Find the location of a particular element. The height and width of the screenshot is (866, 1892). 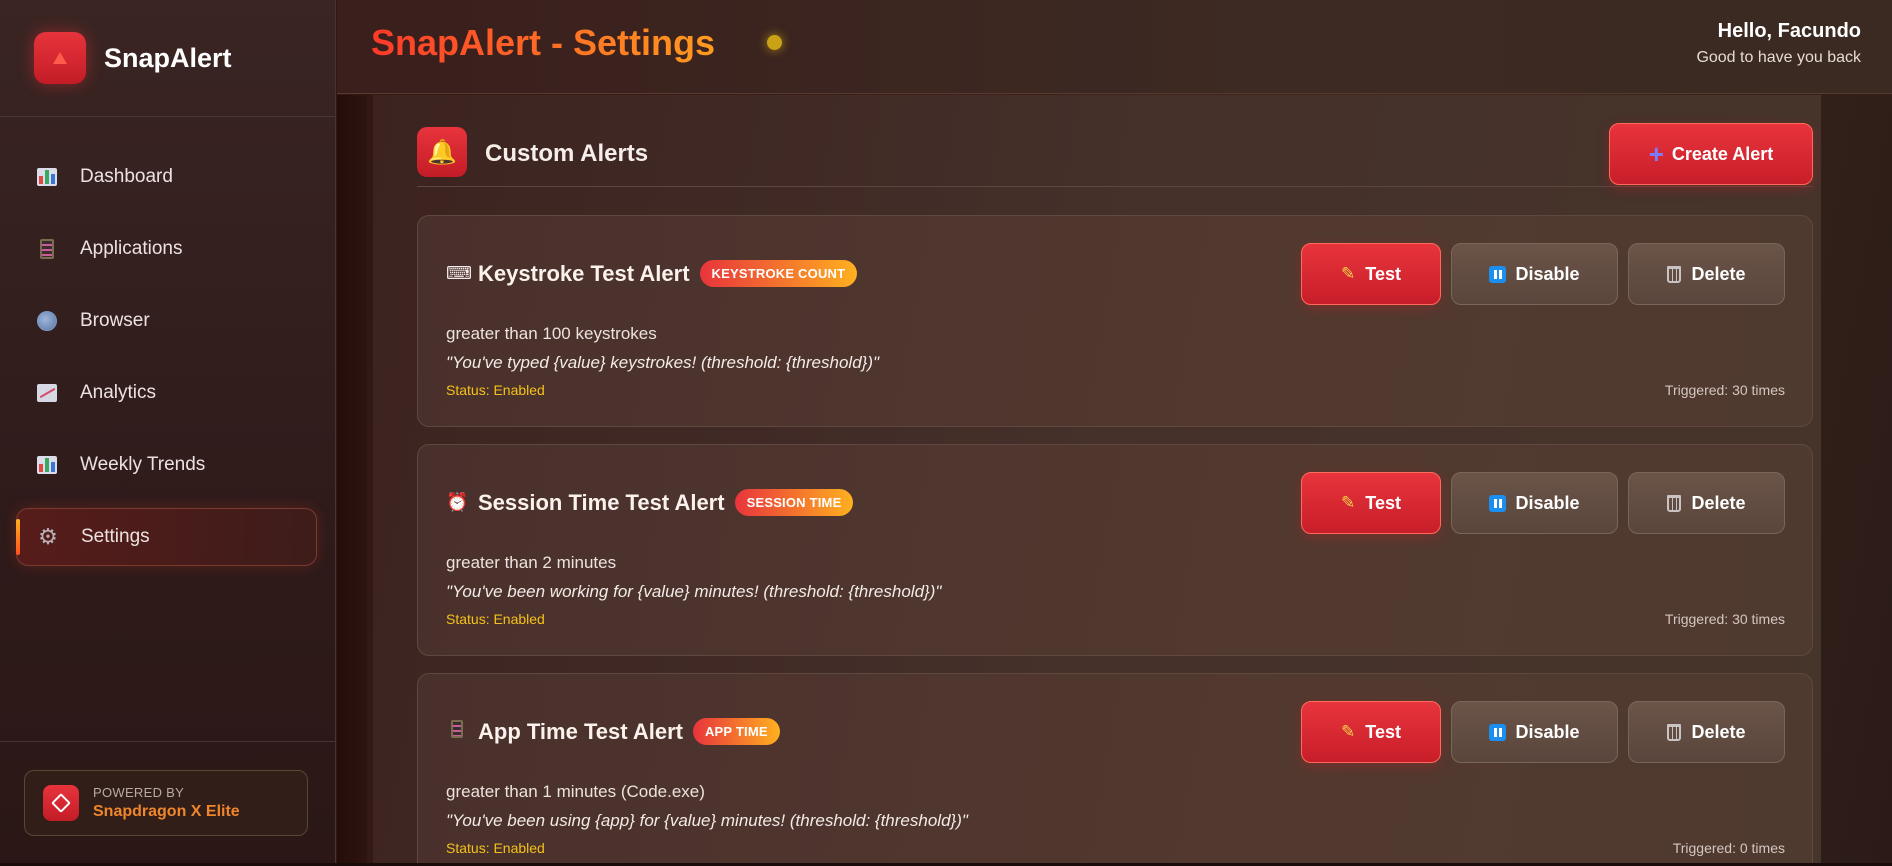

keyboard-icon: ⌨ is located at coordinates (459, 273).